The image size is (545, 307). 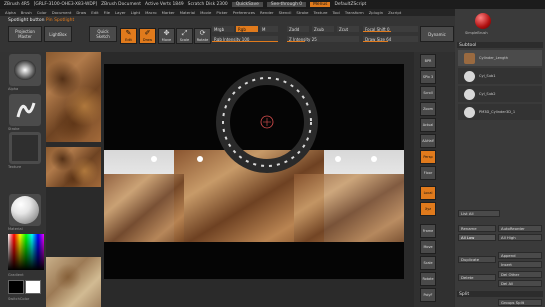 What do you see at coordinates (520, 228) in the screenshot?
I see `auto-reorder-button: AutoReorder` at bounding box center [520, 228].